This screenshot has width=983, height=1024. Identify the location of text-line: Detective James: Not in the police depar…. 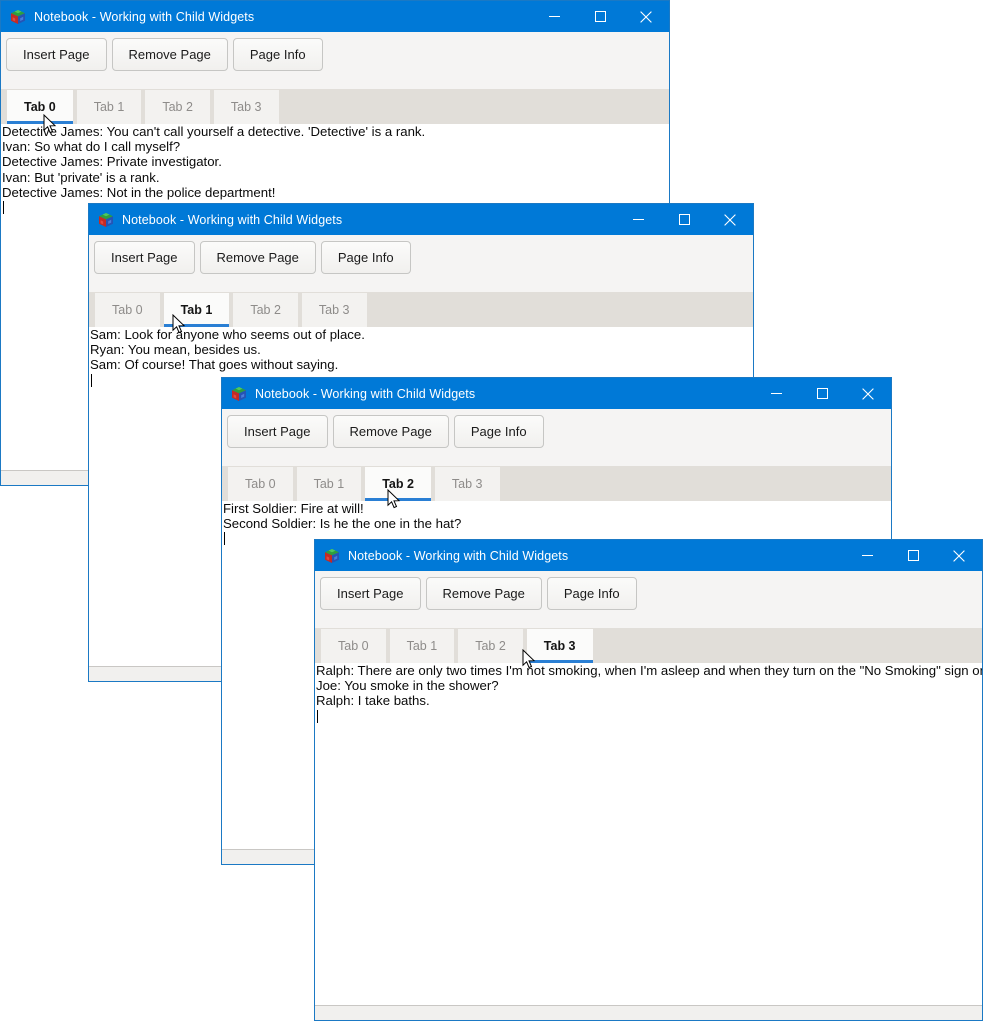
(139, 192).